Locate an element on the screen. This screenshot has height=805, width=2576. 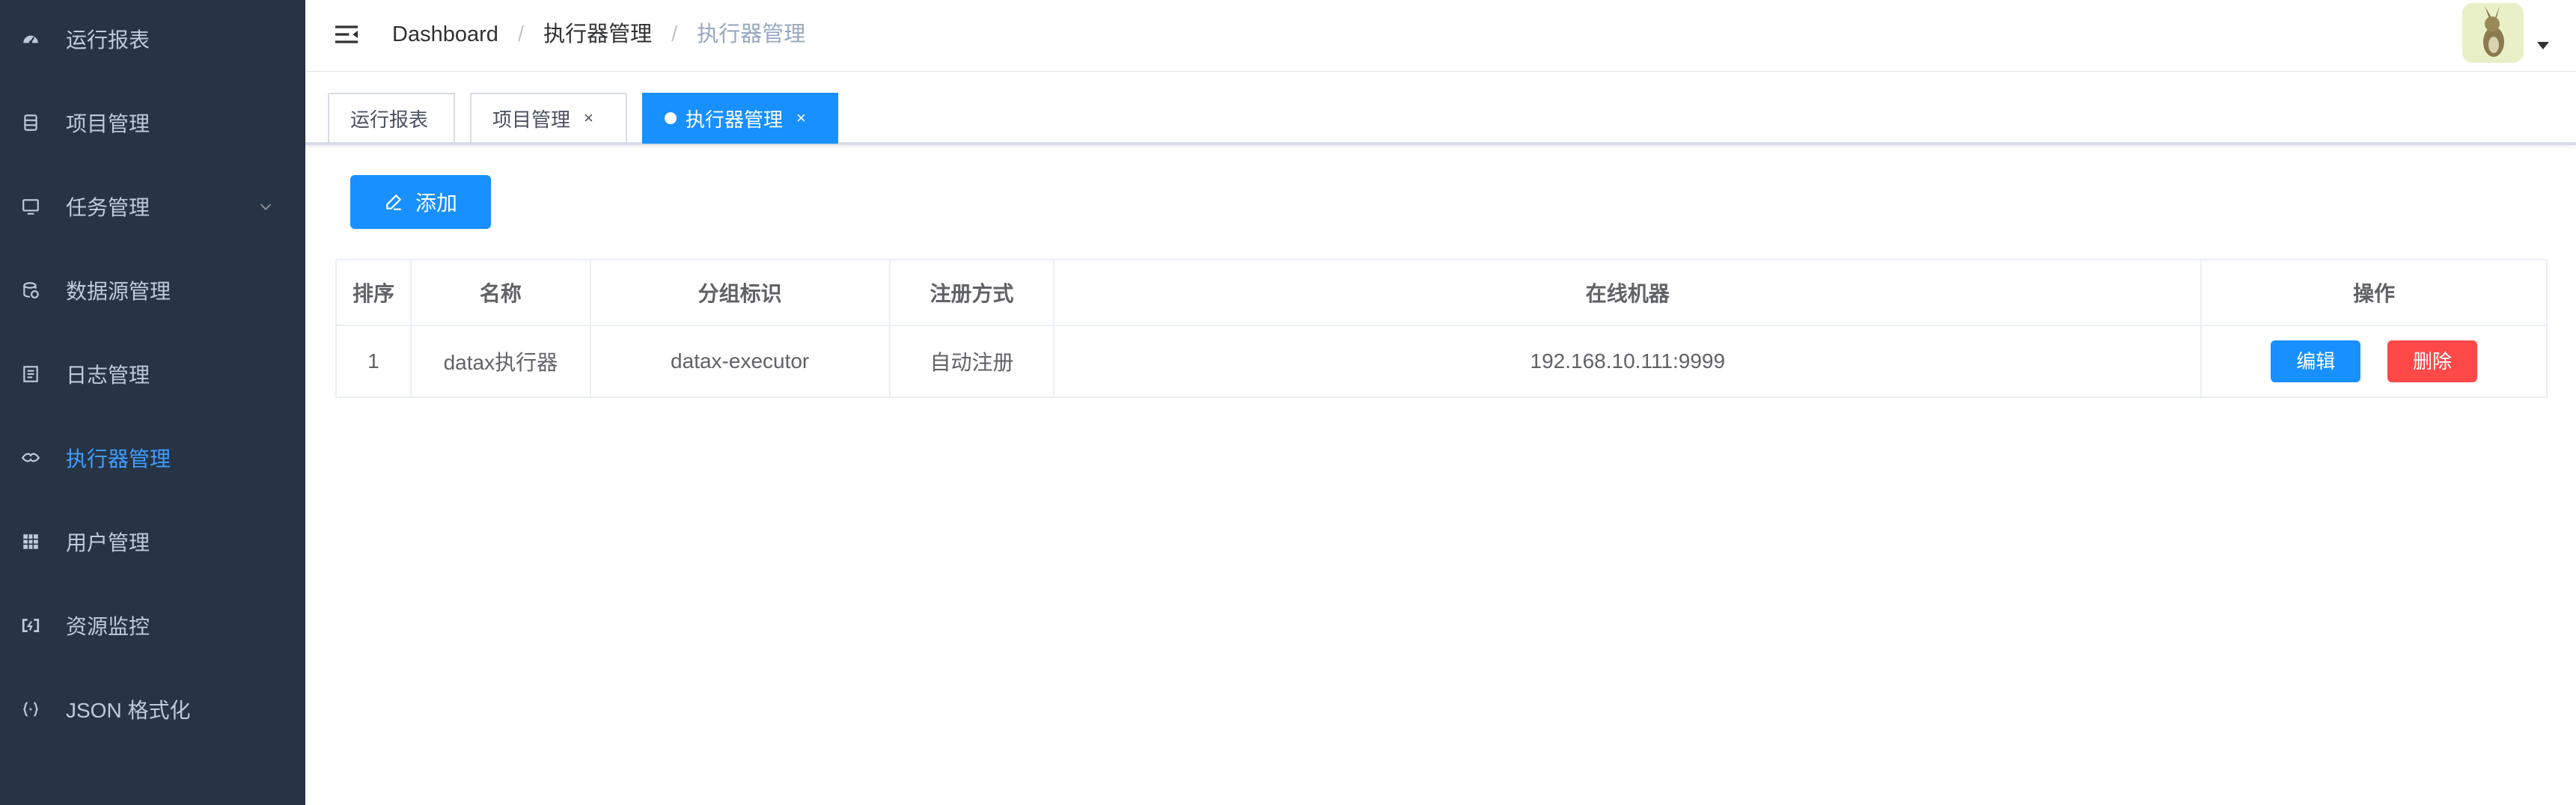
add-button-label: 添加 is located at coordinates (436, 204).